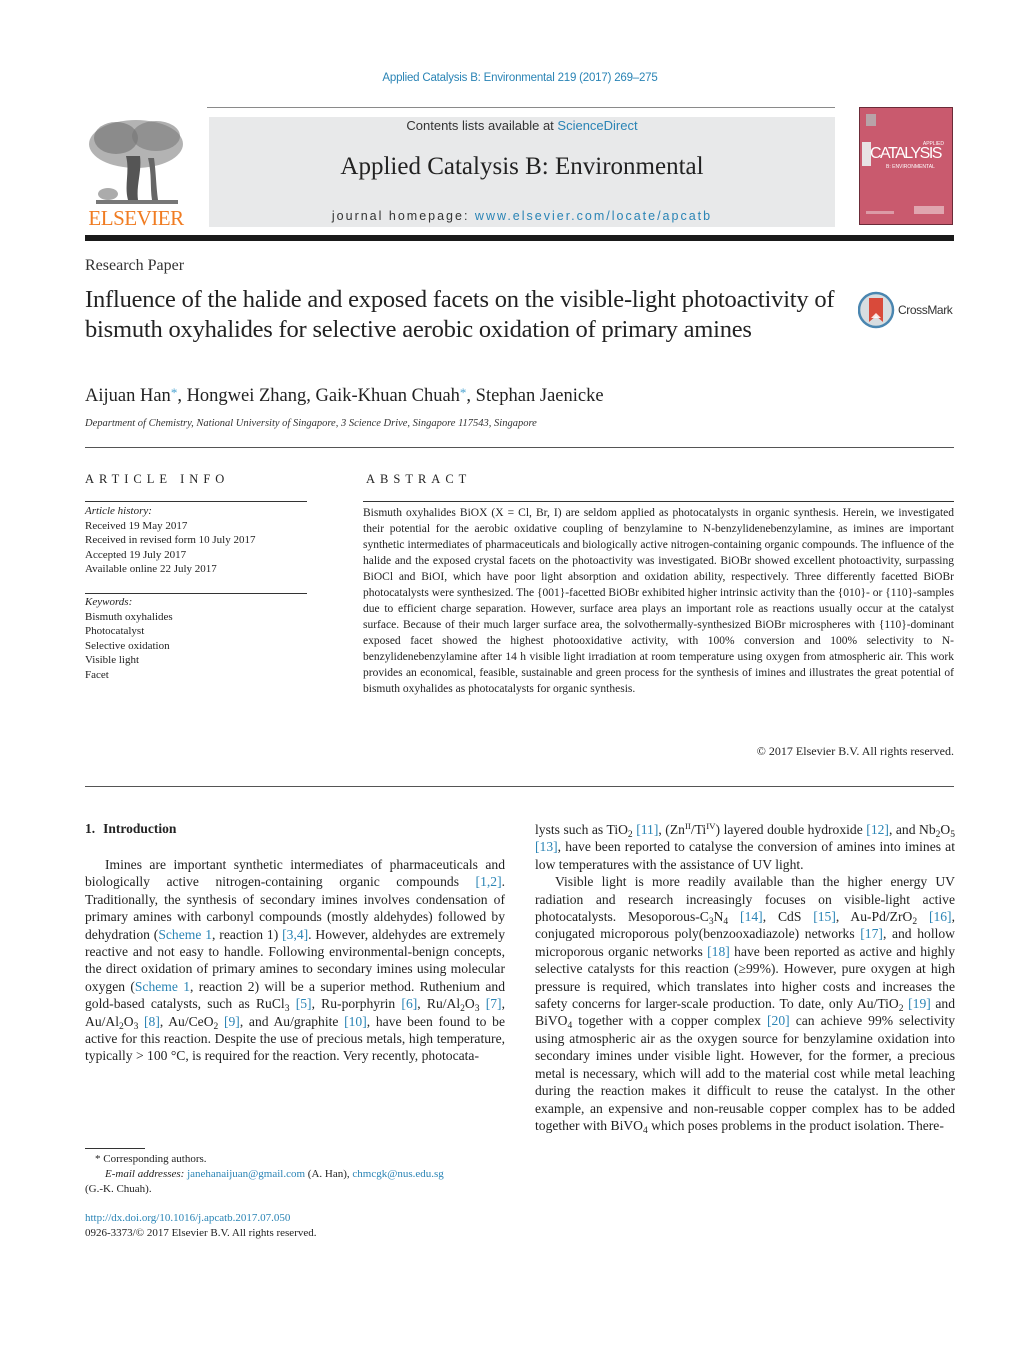 The image size is (1020, 1351). I want to click on title-divider, so click(519, 447).